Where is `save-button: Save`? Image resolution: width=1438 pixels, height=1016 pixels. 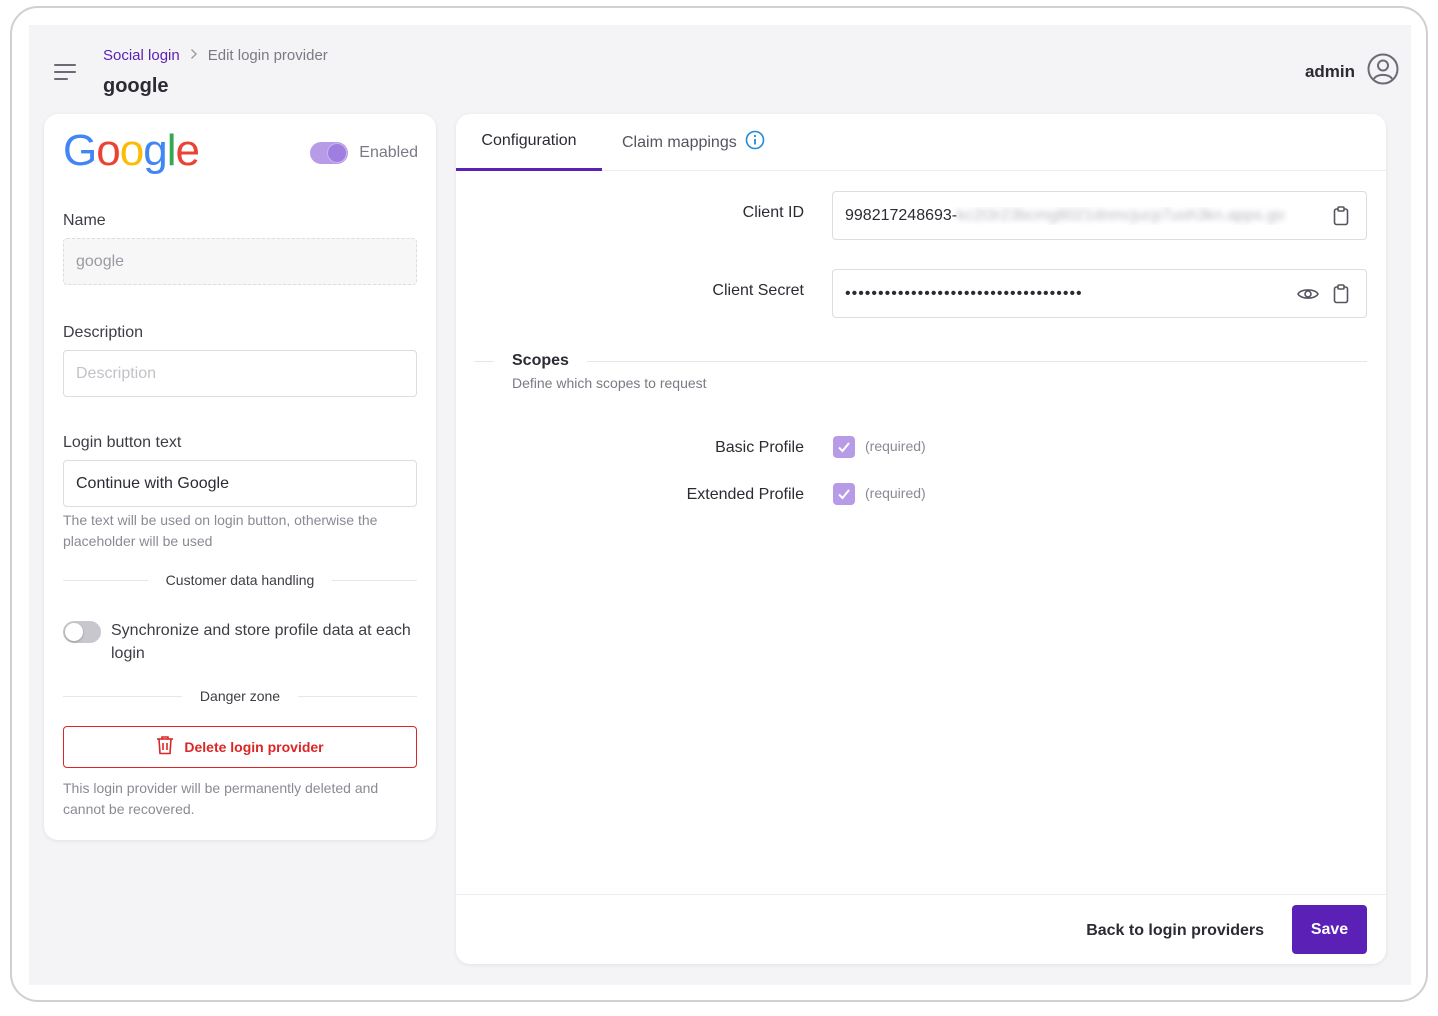
save-button: Save is located at coordinates (1329, 929).